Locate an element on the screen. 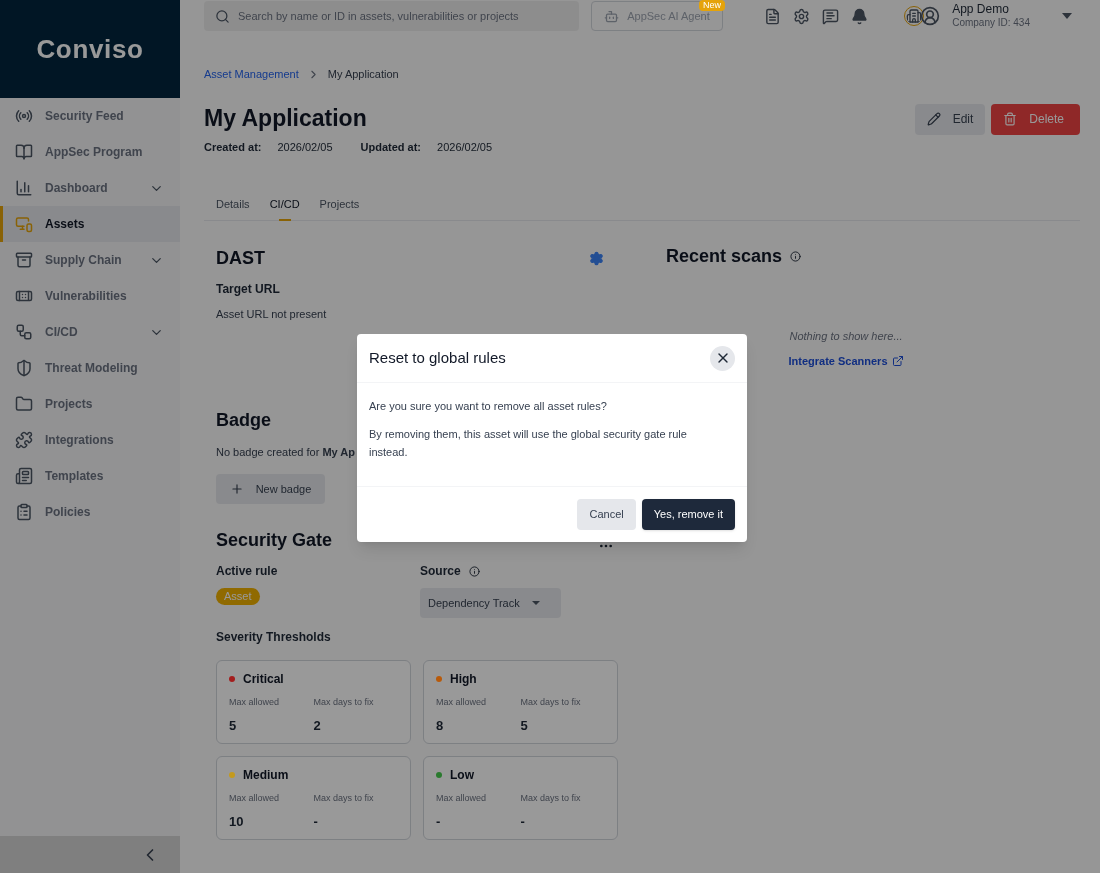 Image resolution: width=1100 pixels, height=873 pixels. cancel-button: Cancel is located at coordinates (606, 514).